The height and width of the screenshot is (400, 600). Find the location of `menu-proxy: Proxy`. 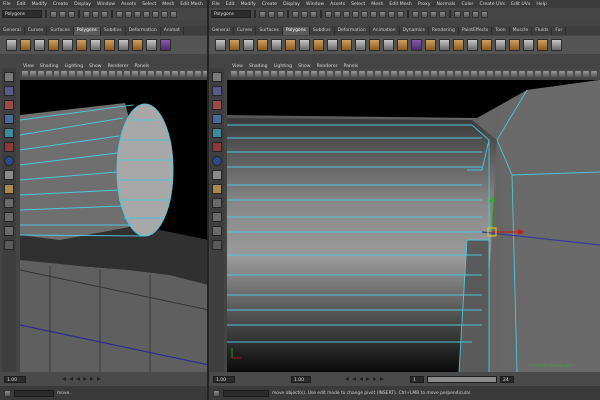

menu-proxy: Proxy is located at coordinates (424, 4).